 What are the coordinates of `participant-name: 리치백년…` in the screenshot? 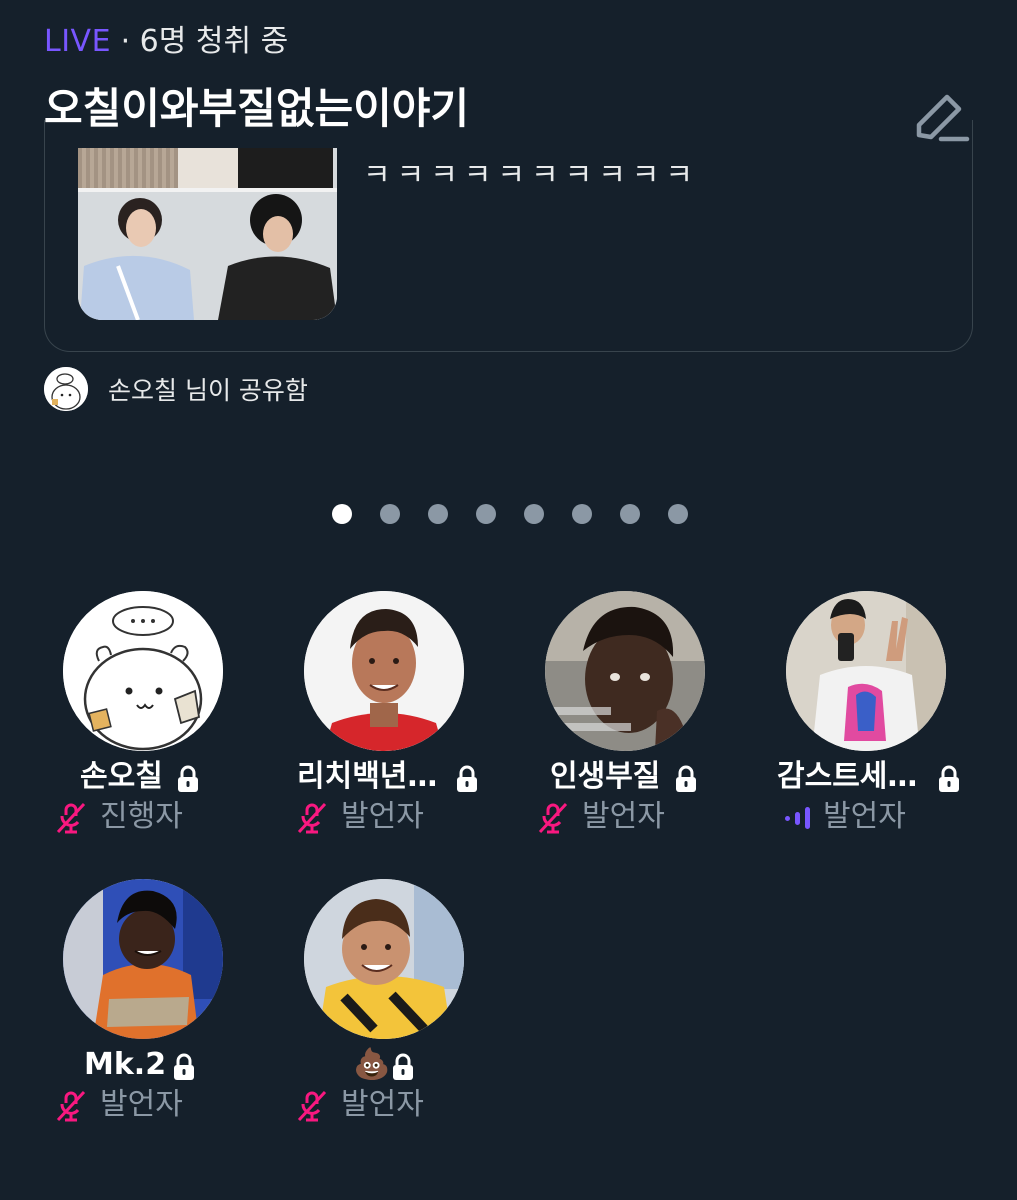 It's located at (367, 776).